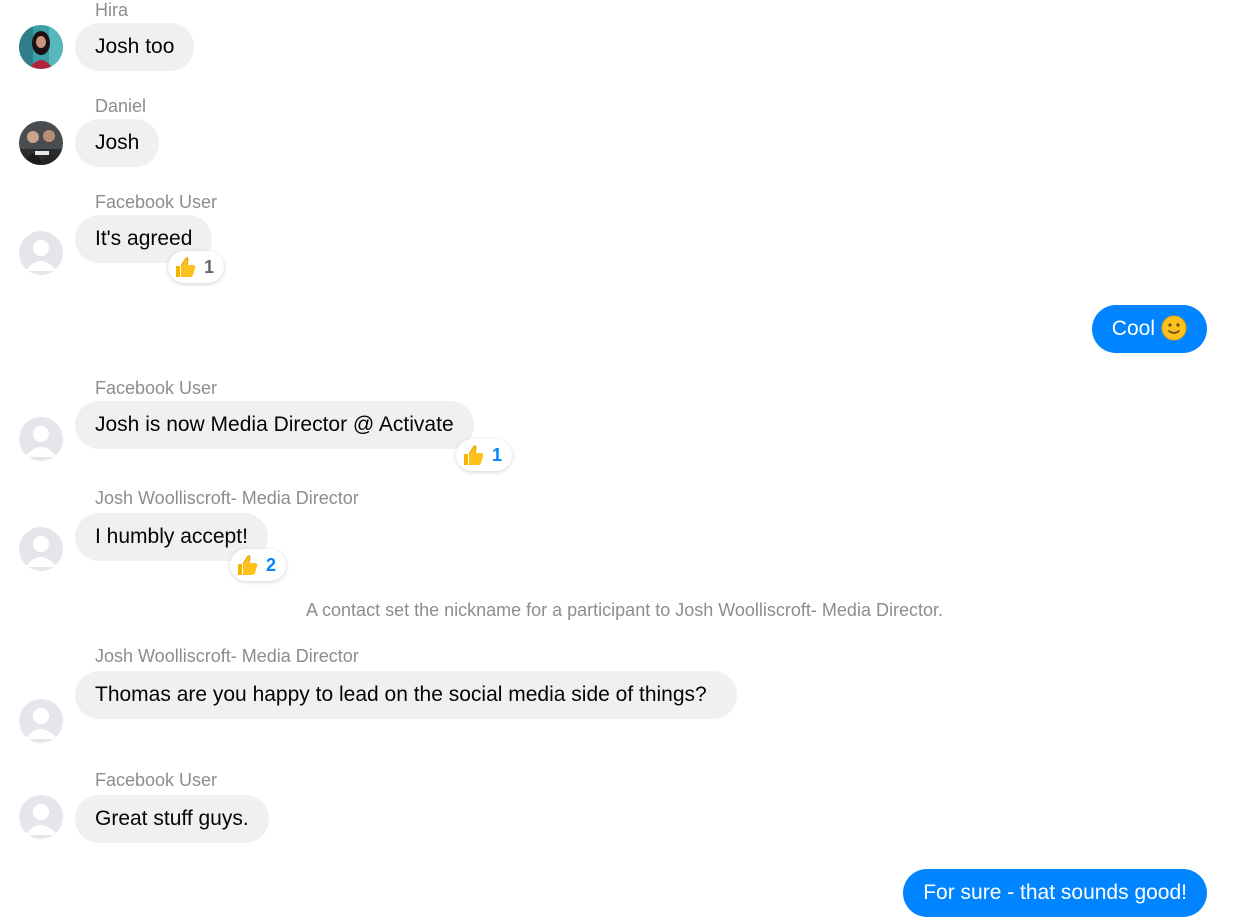  Describe the element at coordinates (121, 106) in the screenshot. I see `sender-name: Daniel` at that location.